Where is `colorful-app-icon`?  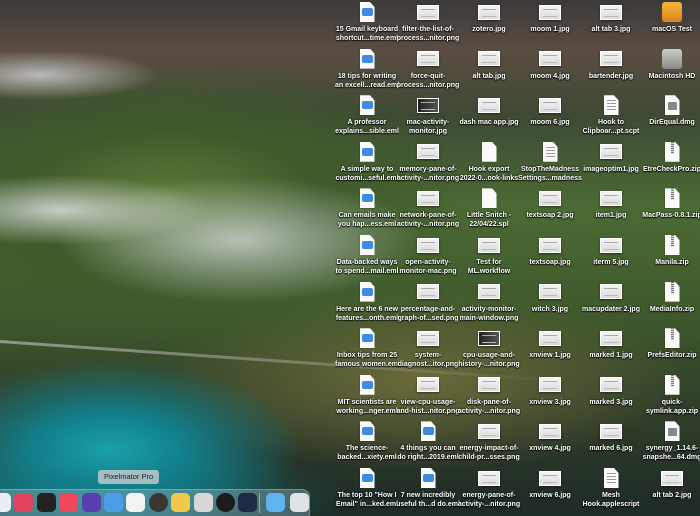
colorful-app-icon is located at coordinates (180, 502).